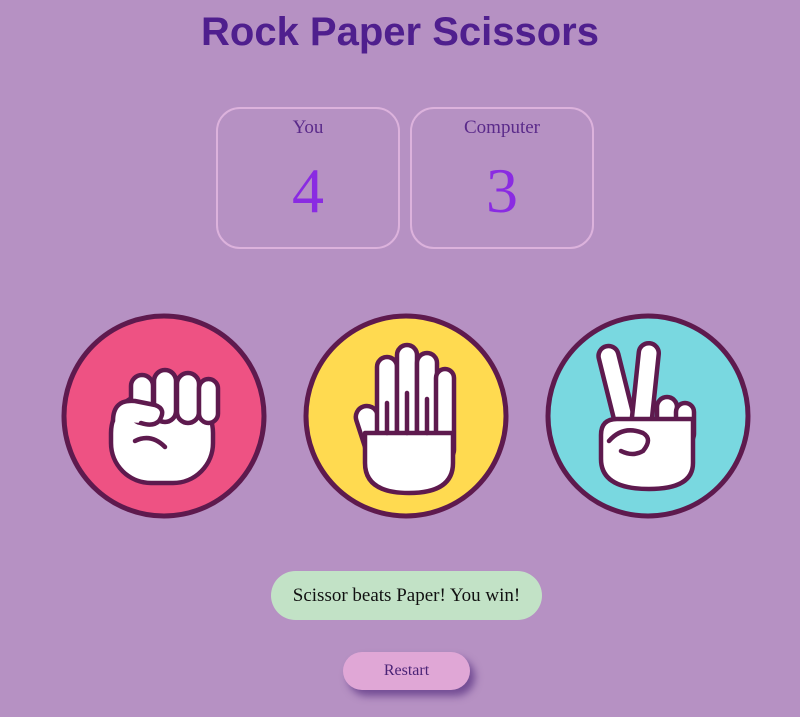 The image size is (800, 717). Describe the element at coordinates (406, 671) in the screenshot. I see `restart-button: Restart` at that location.